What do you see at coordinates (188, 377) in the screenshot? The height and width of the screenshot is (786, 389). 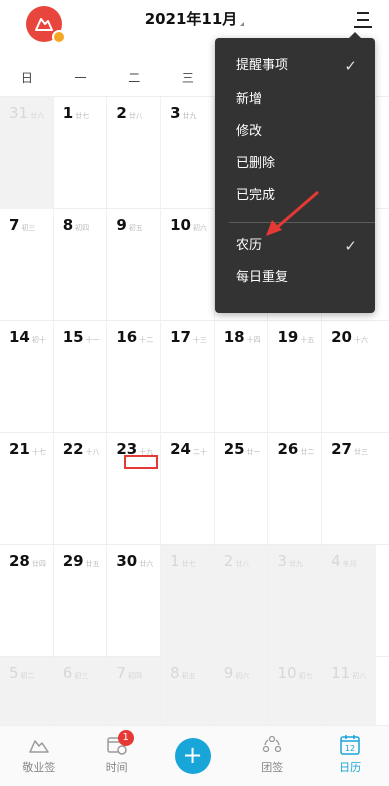 I see `day-cell: 17 十三` at bounding box center [188, 377].